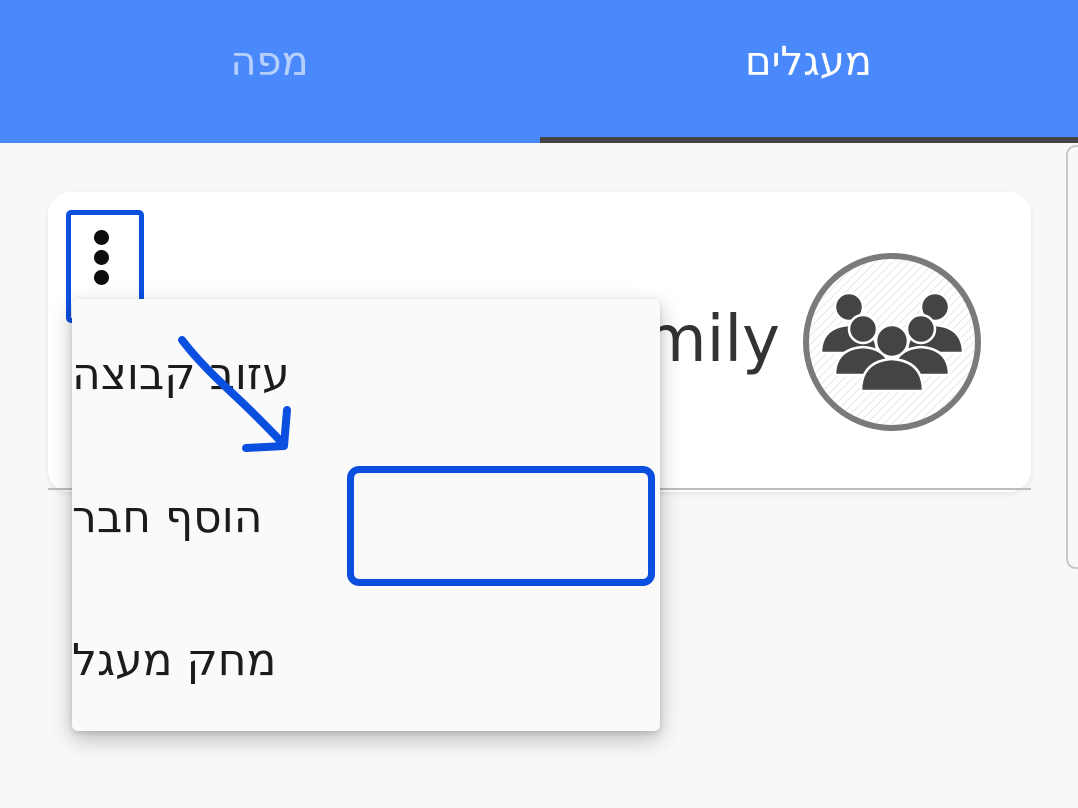 This screenshot has width=1078, height=808. Describe the element at coordinates (808, 61) in the screenshot. I see `tab-circles-label: מעגלים` at that location.